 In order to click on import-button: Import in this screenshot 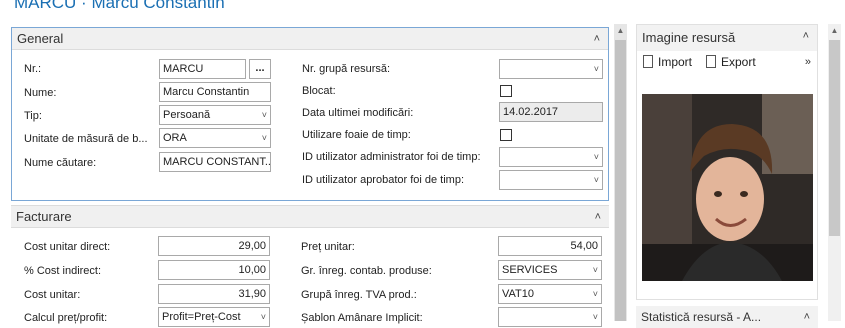, I will do `click(667, 62)`.